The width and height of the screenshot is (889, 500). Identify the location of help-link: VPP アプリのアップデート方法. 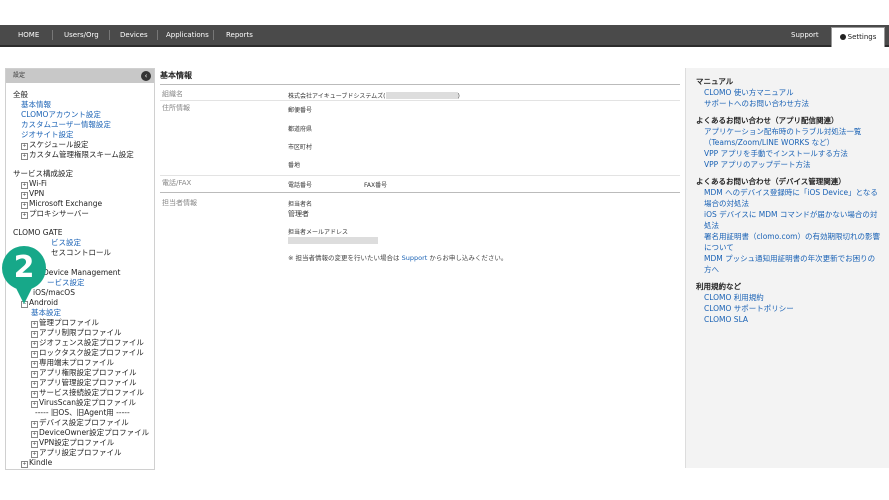
(788, 164).